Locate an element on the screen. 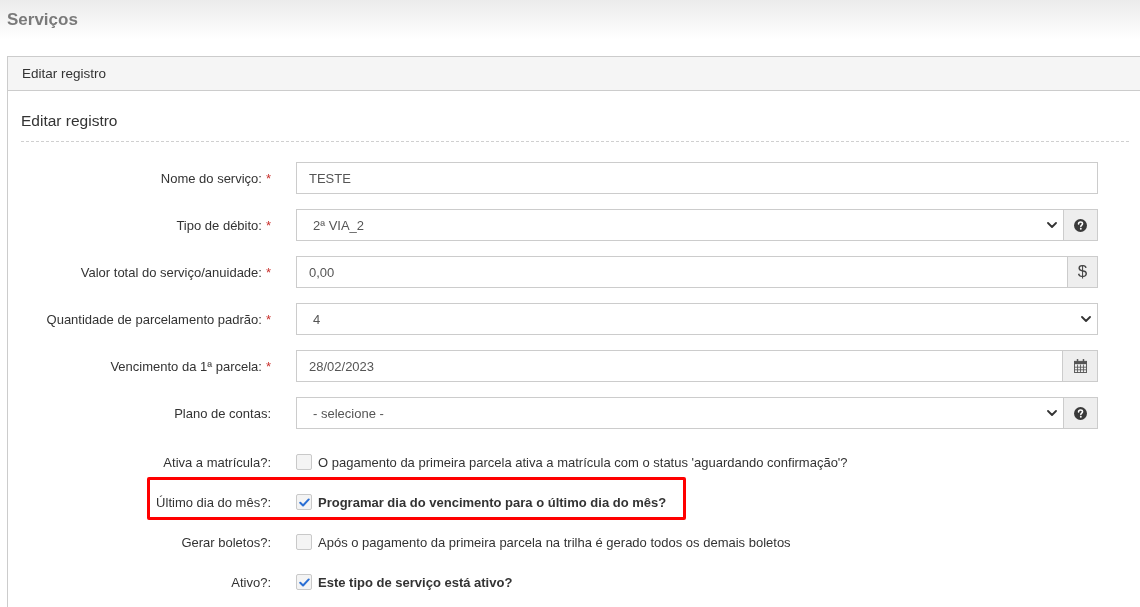 The height and width of the screenshot is (607, 1140). date-field: 28/02/2023 is located at coordinates (679, 366).